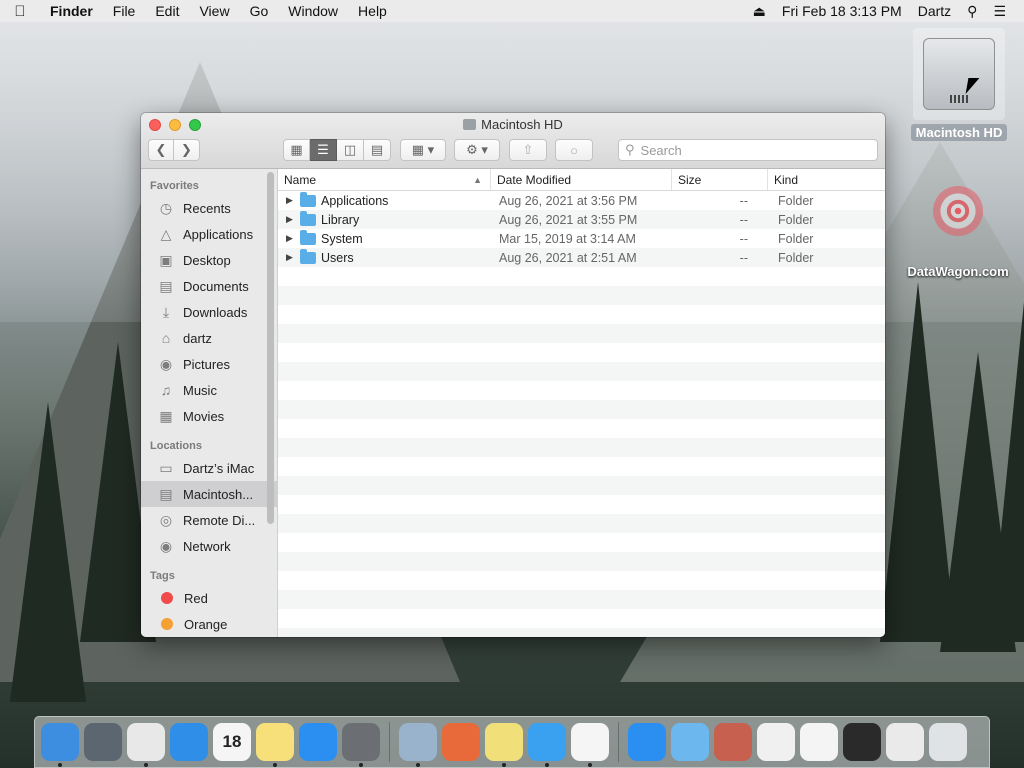 The image size is (1024, 768). I want to click on table-row: ▶ Users Aug 26, 2021 at 2:51 AM -- Folder, so click(581, 257).